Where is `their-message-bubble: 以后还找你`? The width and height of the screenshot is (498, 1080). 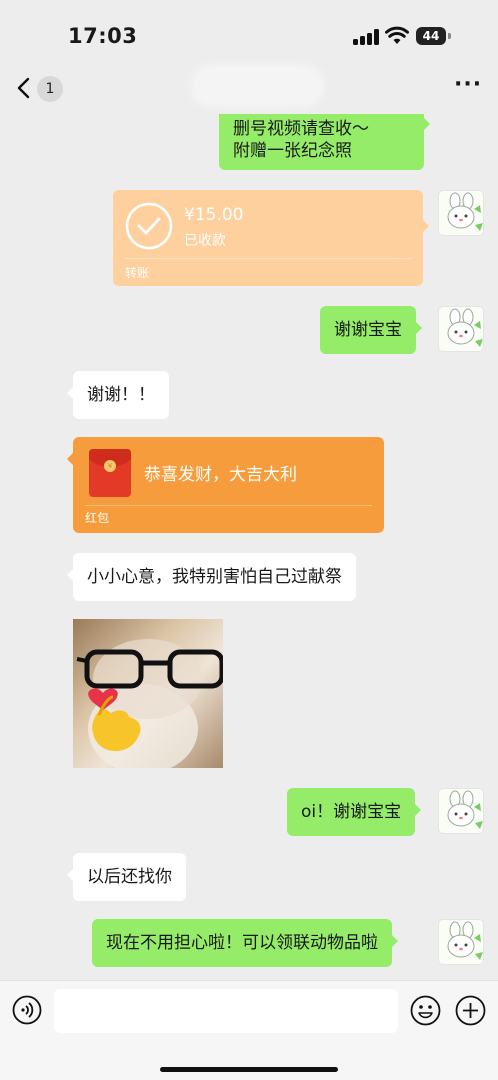
their-message-bubble: 以后还找你 is located at coordinates (126, 877).